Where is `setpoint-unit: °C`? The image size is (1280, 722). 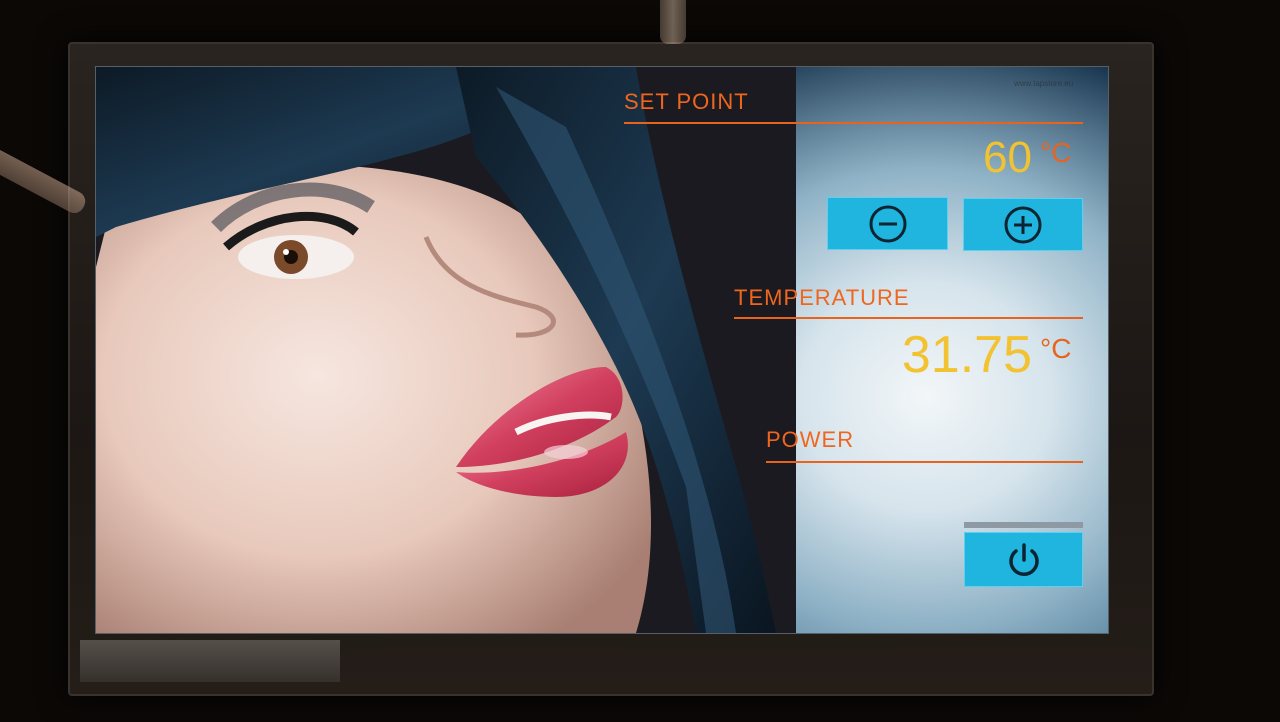 setpoint-unit: °C is located at coordinates (1056, 152).